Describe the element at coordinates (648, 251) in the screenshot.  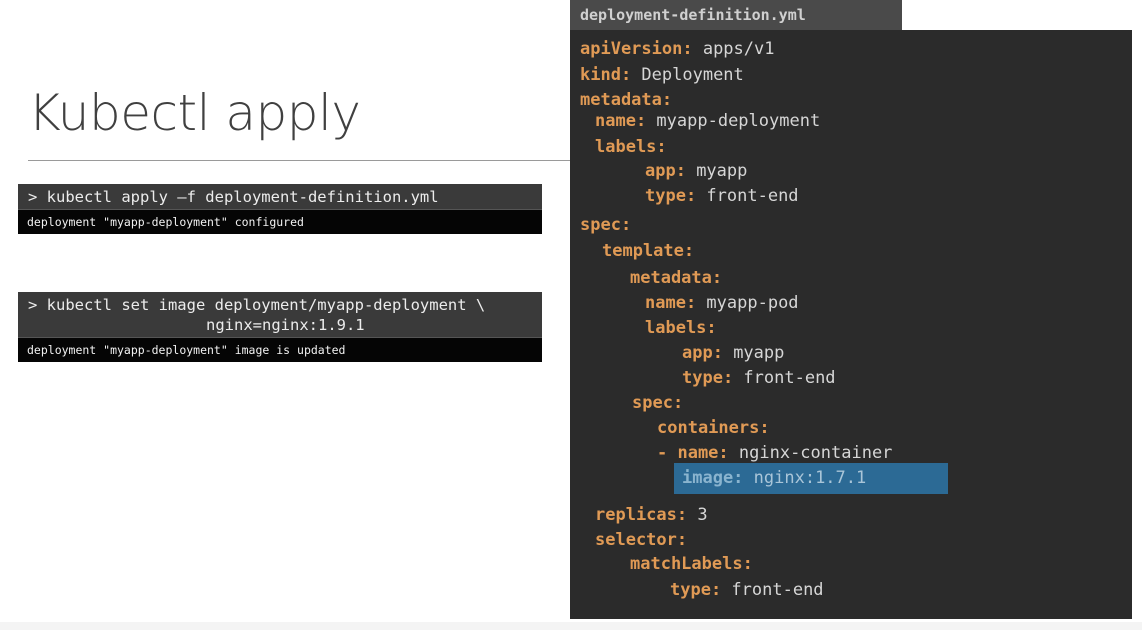
I see `yaml-line: template:` at that location.